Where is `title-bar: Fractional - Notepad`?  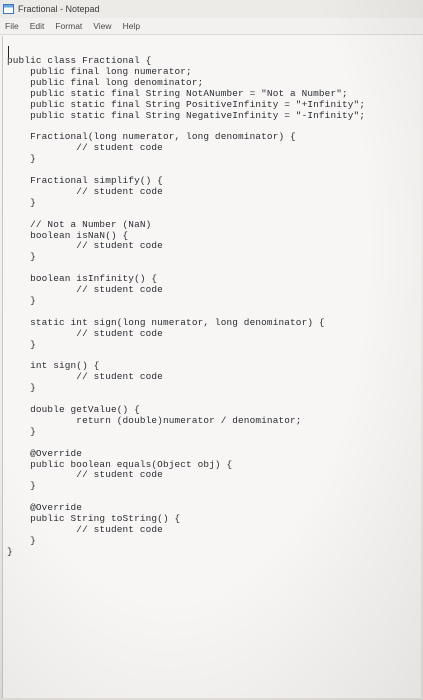 title-bar: Fractional - Notepad is located at coordinates (211, 9).